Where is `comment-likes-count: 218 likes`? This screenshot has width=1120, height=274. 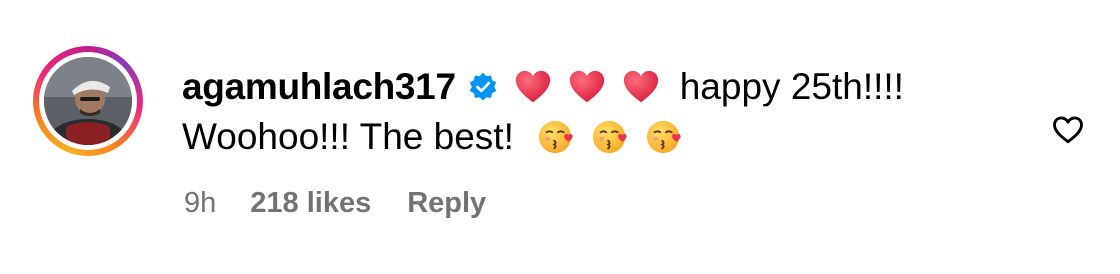 comment-likes-count: 218 likes is located at coordinates (310, 203).